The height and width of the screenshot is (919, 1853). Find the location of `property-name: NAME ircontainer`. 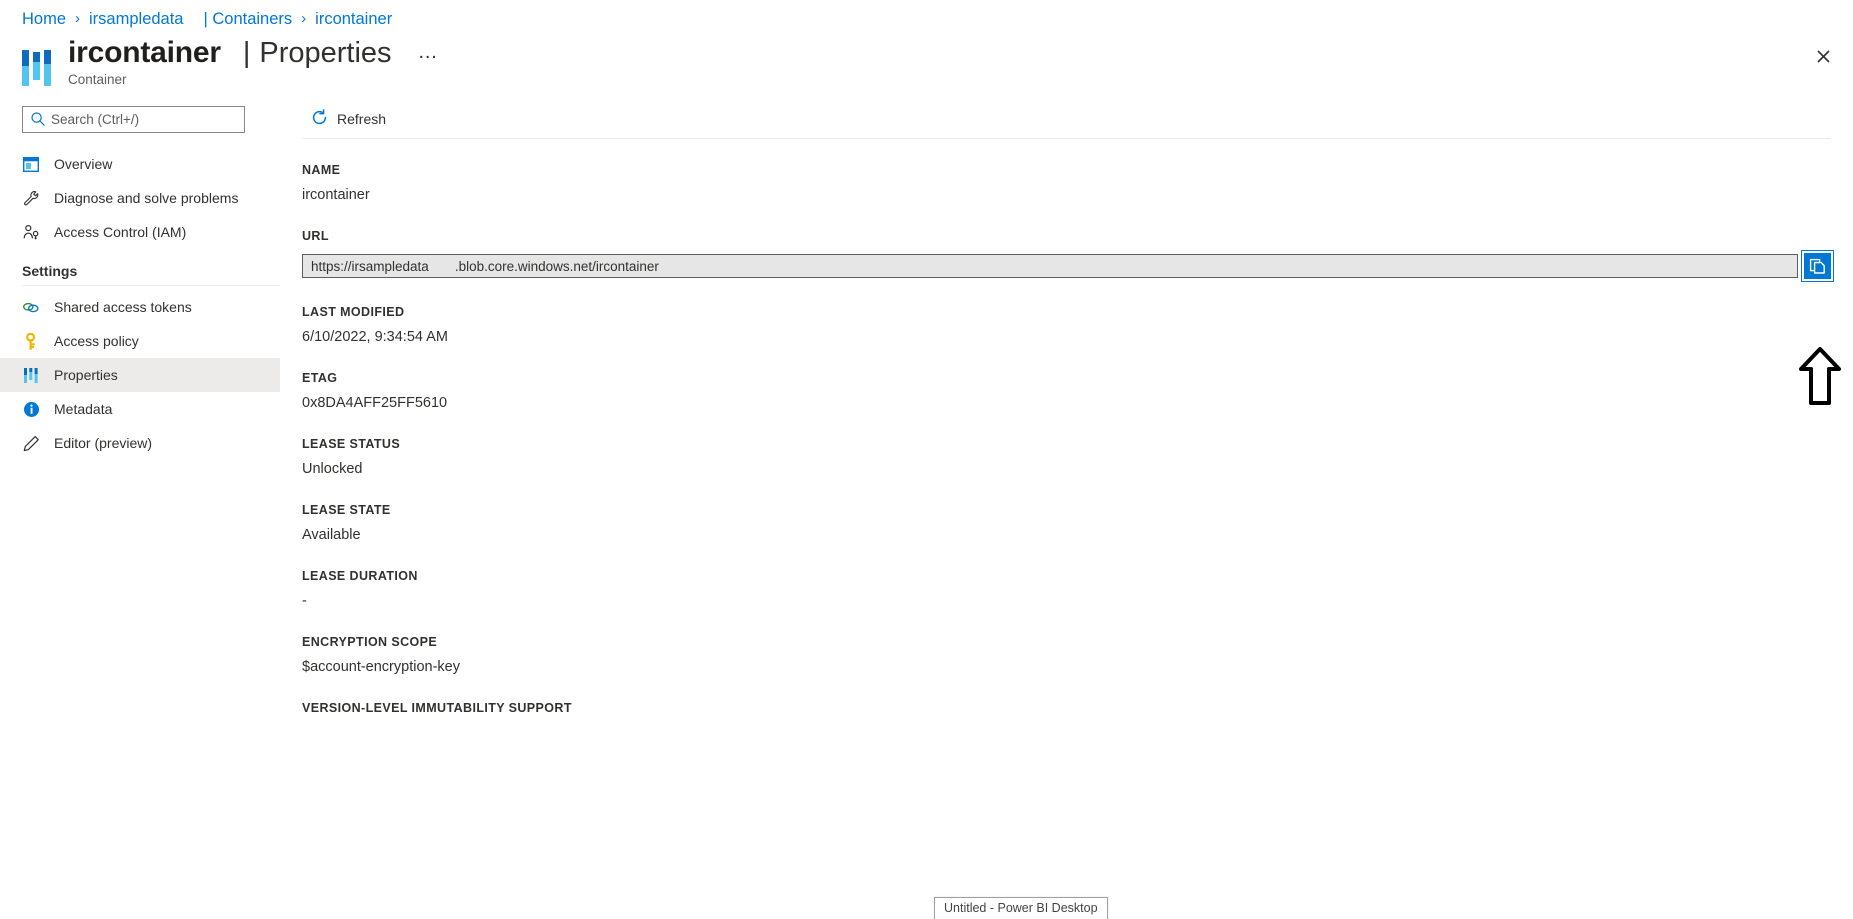

property-name: NAME ircontainer is located at coordinates (1066, 183).